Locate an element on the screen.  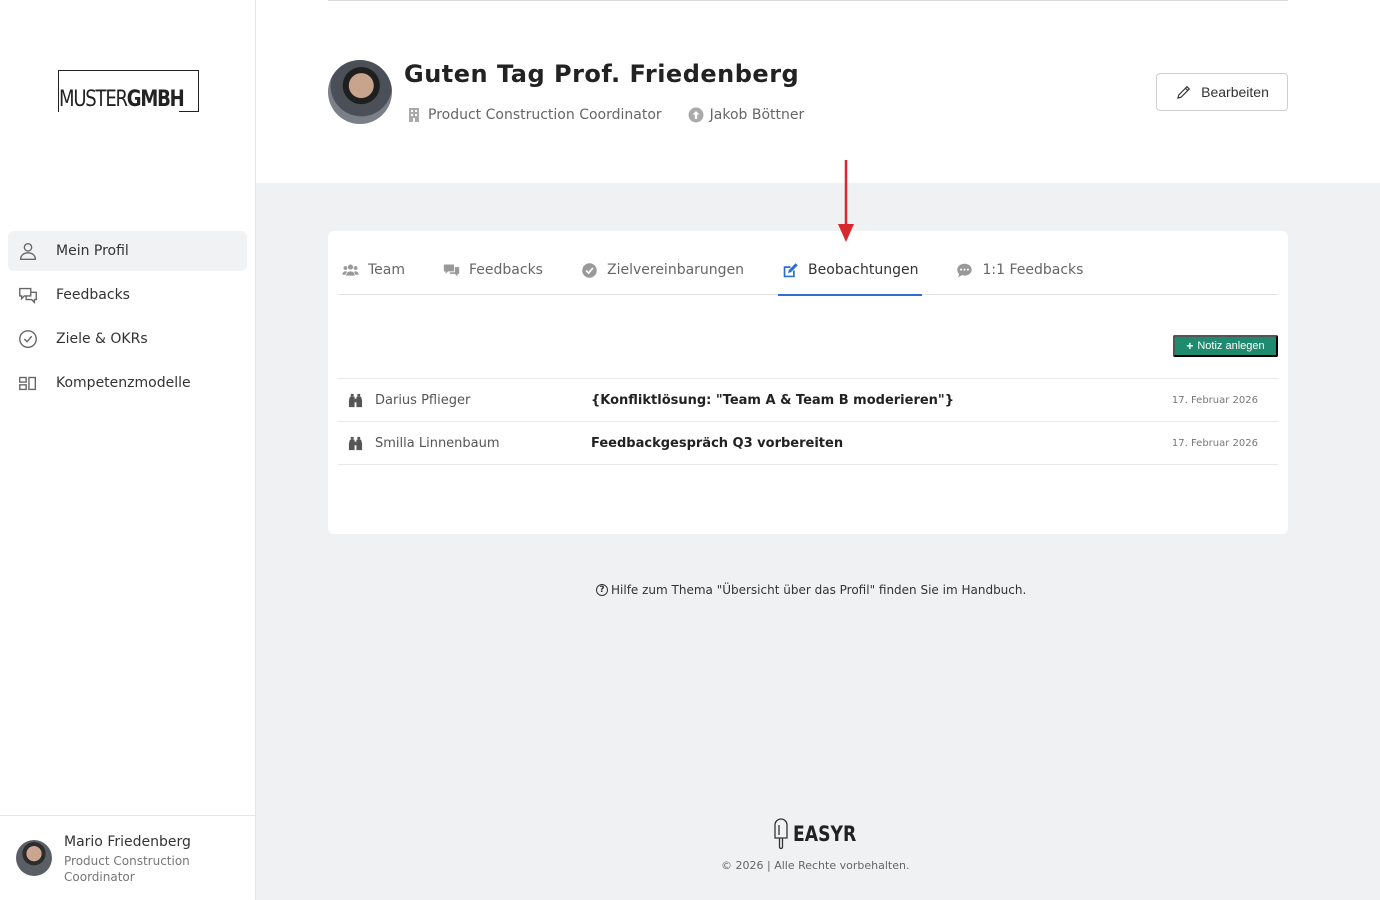
plus-icon: + is located at coordinates (1190, 346).